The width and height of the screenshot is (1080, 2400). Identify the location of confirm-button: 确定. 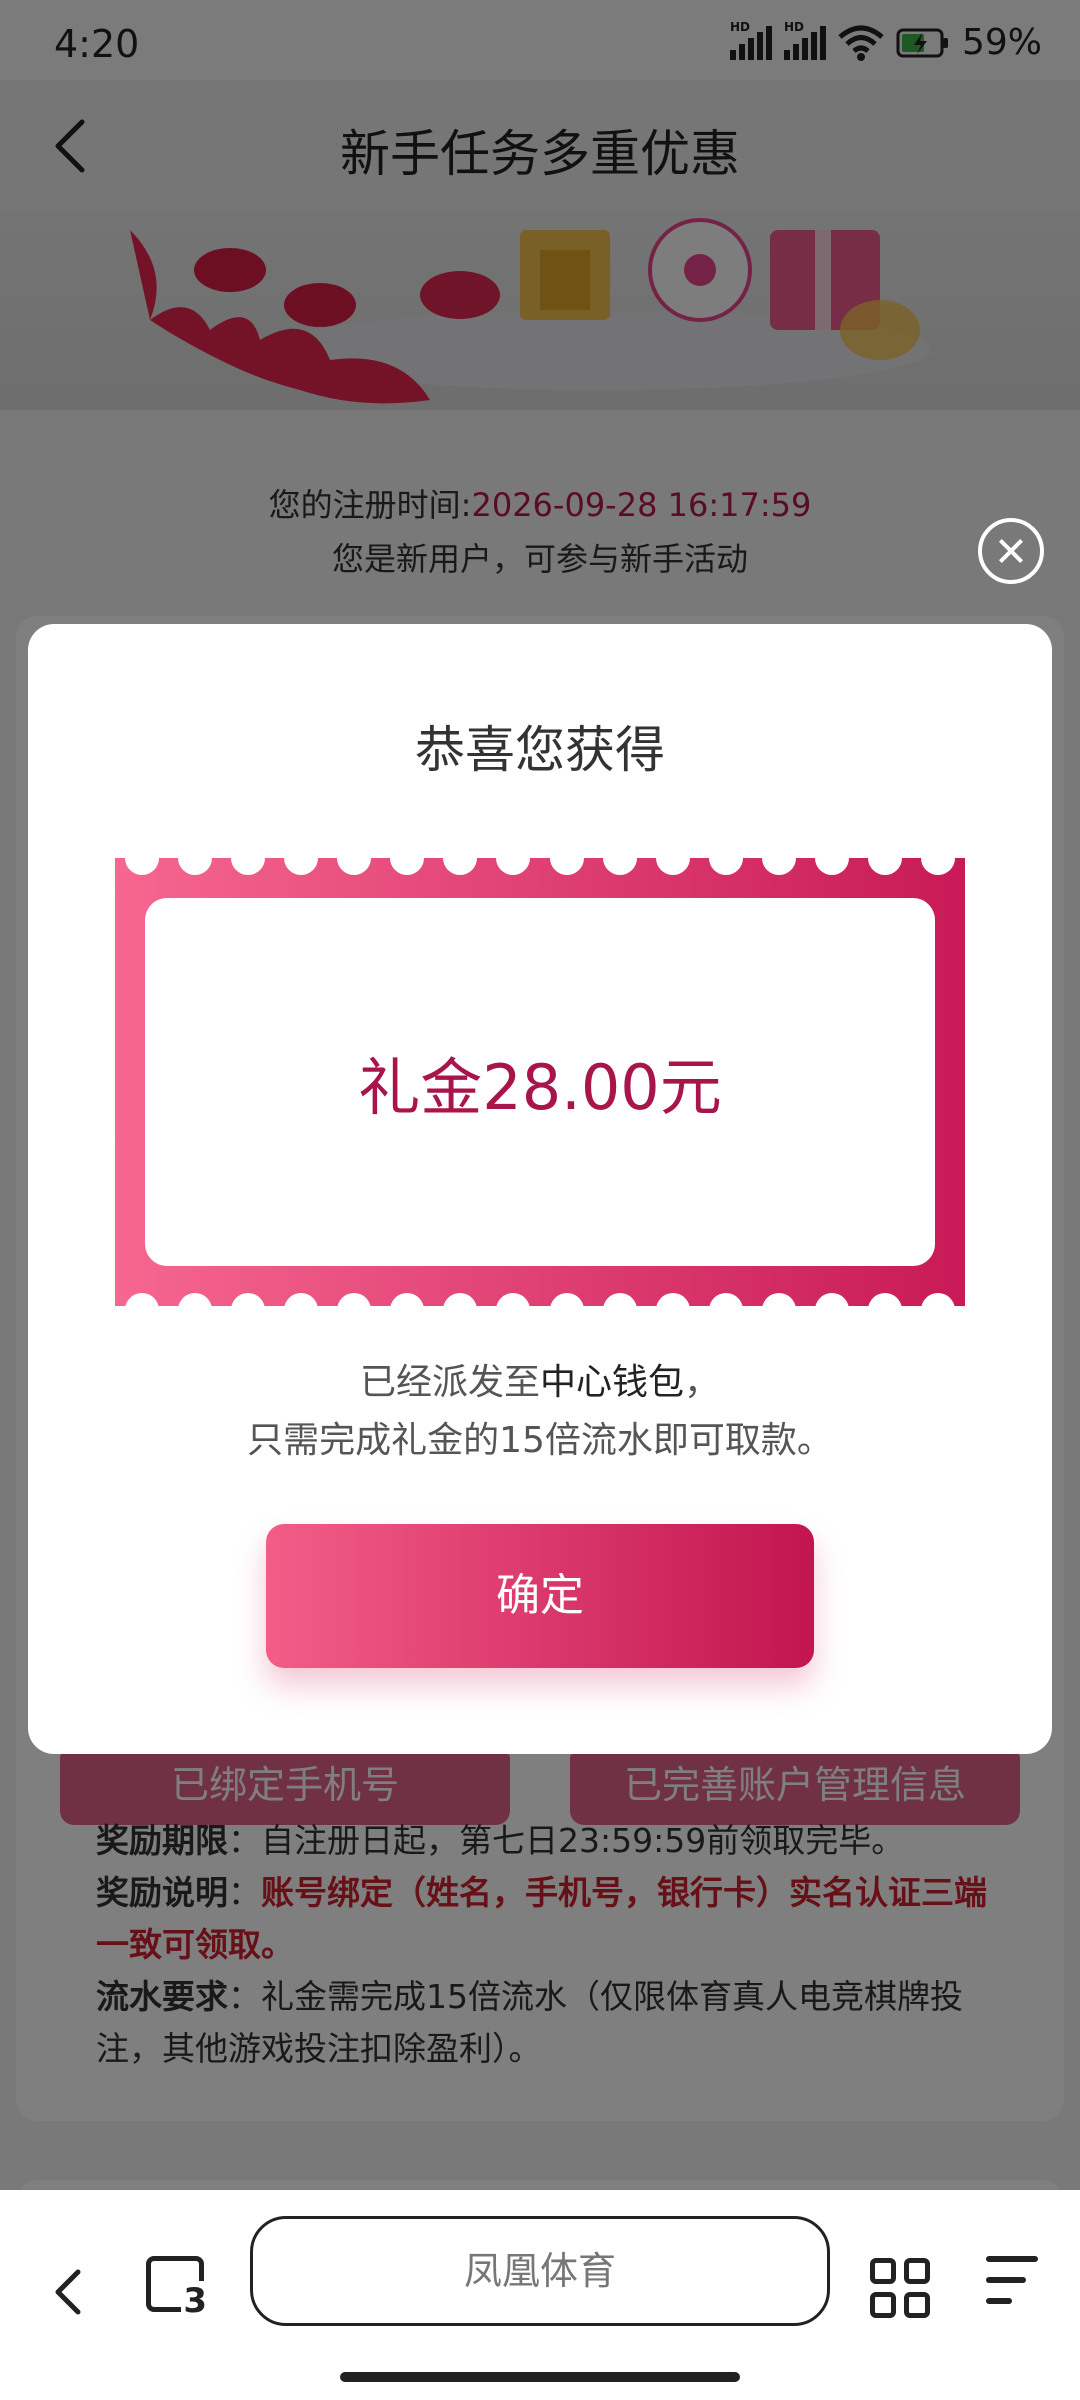
(540, 1596).